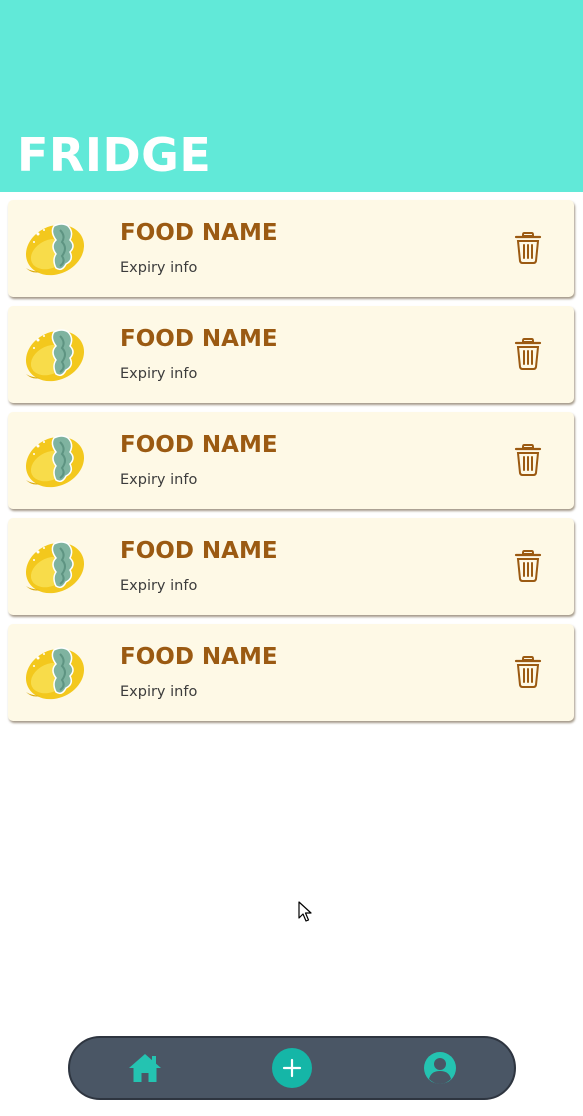 The width and height of the screenshot is (583, 1116). I want to click on bottom-nav-bar, so click(292, 1068).